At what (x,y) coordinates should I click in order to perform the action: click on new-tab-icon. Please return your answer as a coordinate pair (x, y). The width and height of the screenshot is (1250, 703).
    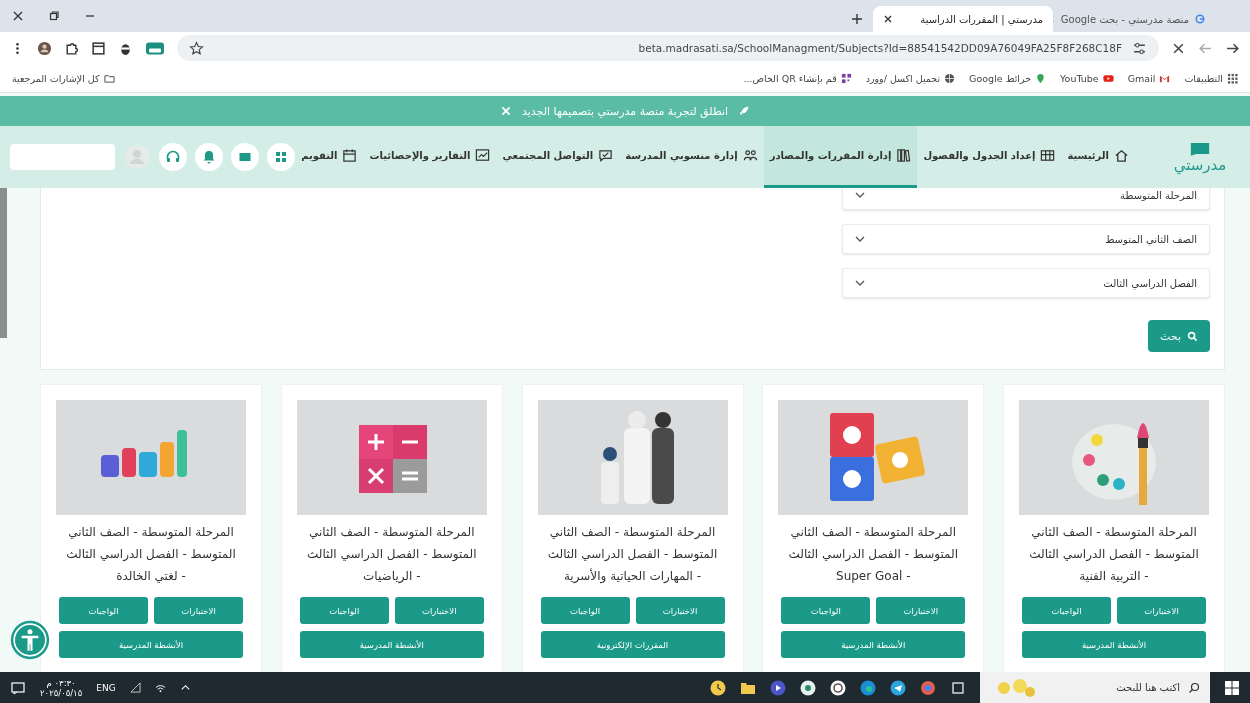
    Looking at the image, I should click on (857, 19).